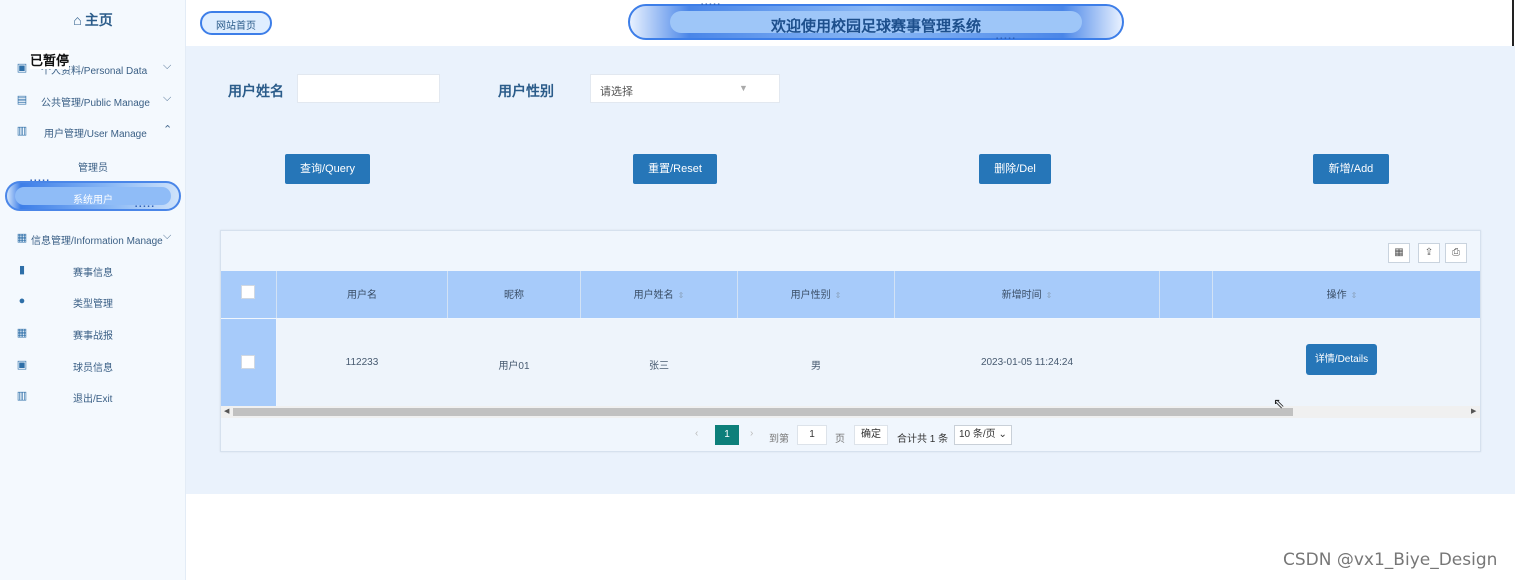  What do you see at coordinates (685, 88) in the screenshot?
I see `gender-select: 请选择 ▼` at bounding box center [685, 88].